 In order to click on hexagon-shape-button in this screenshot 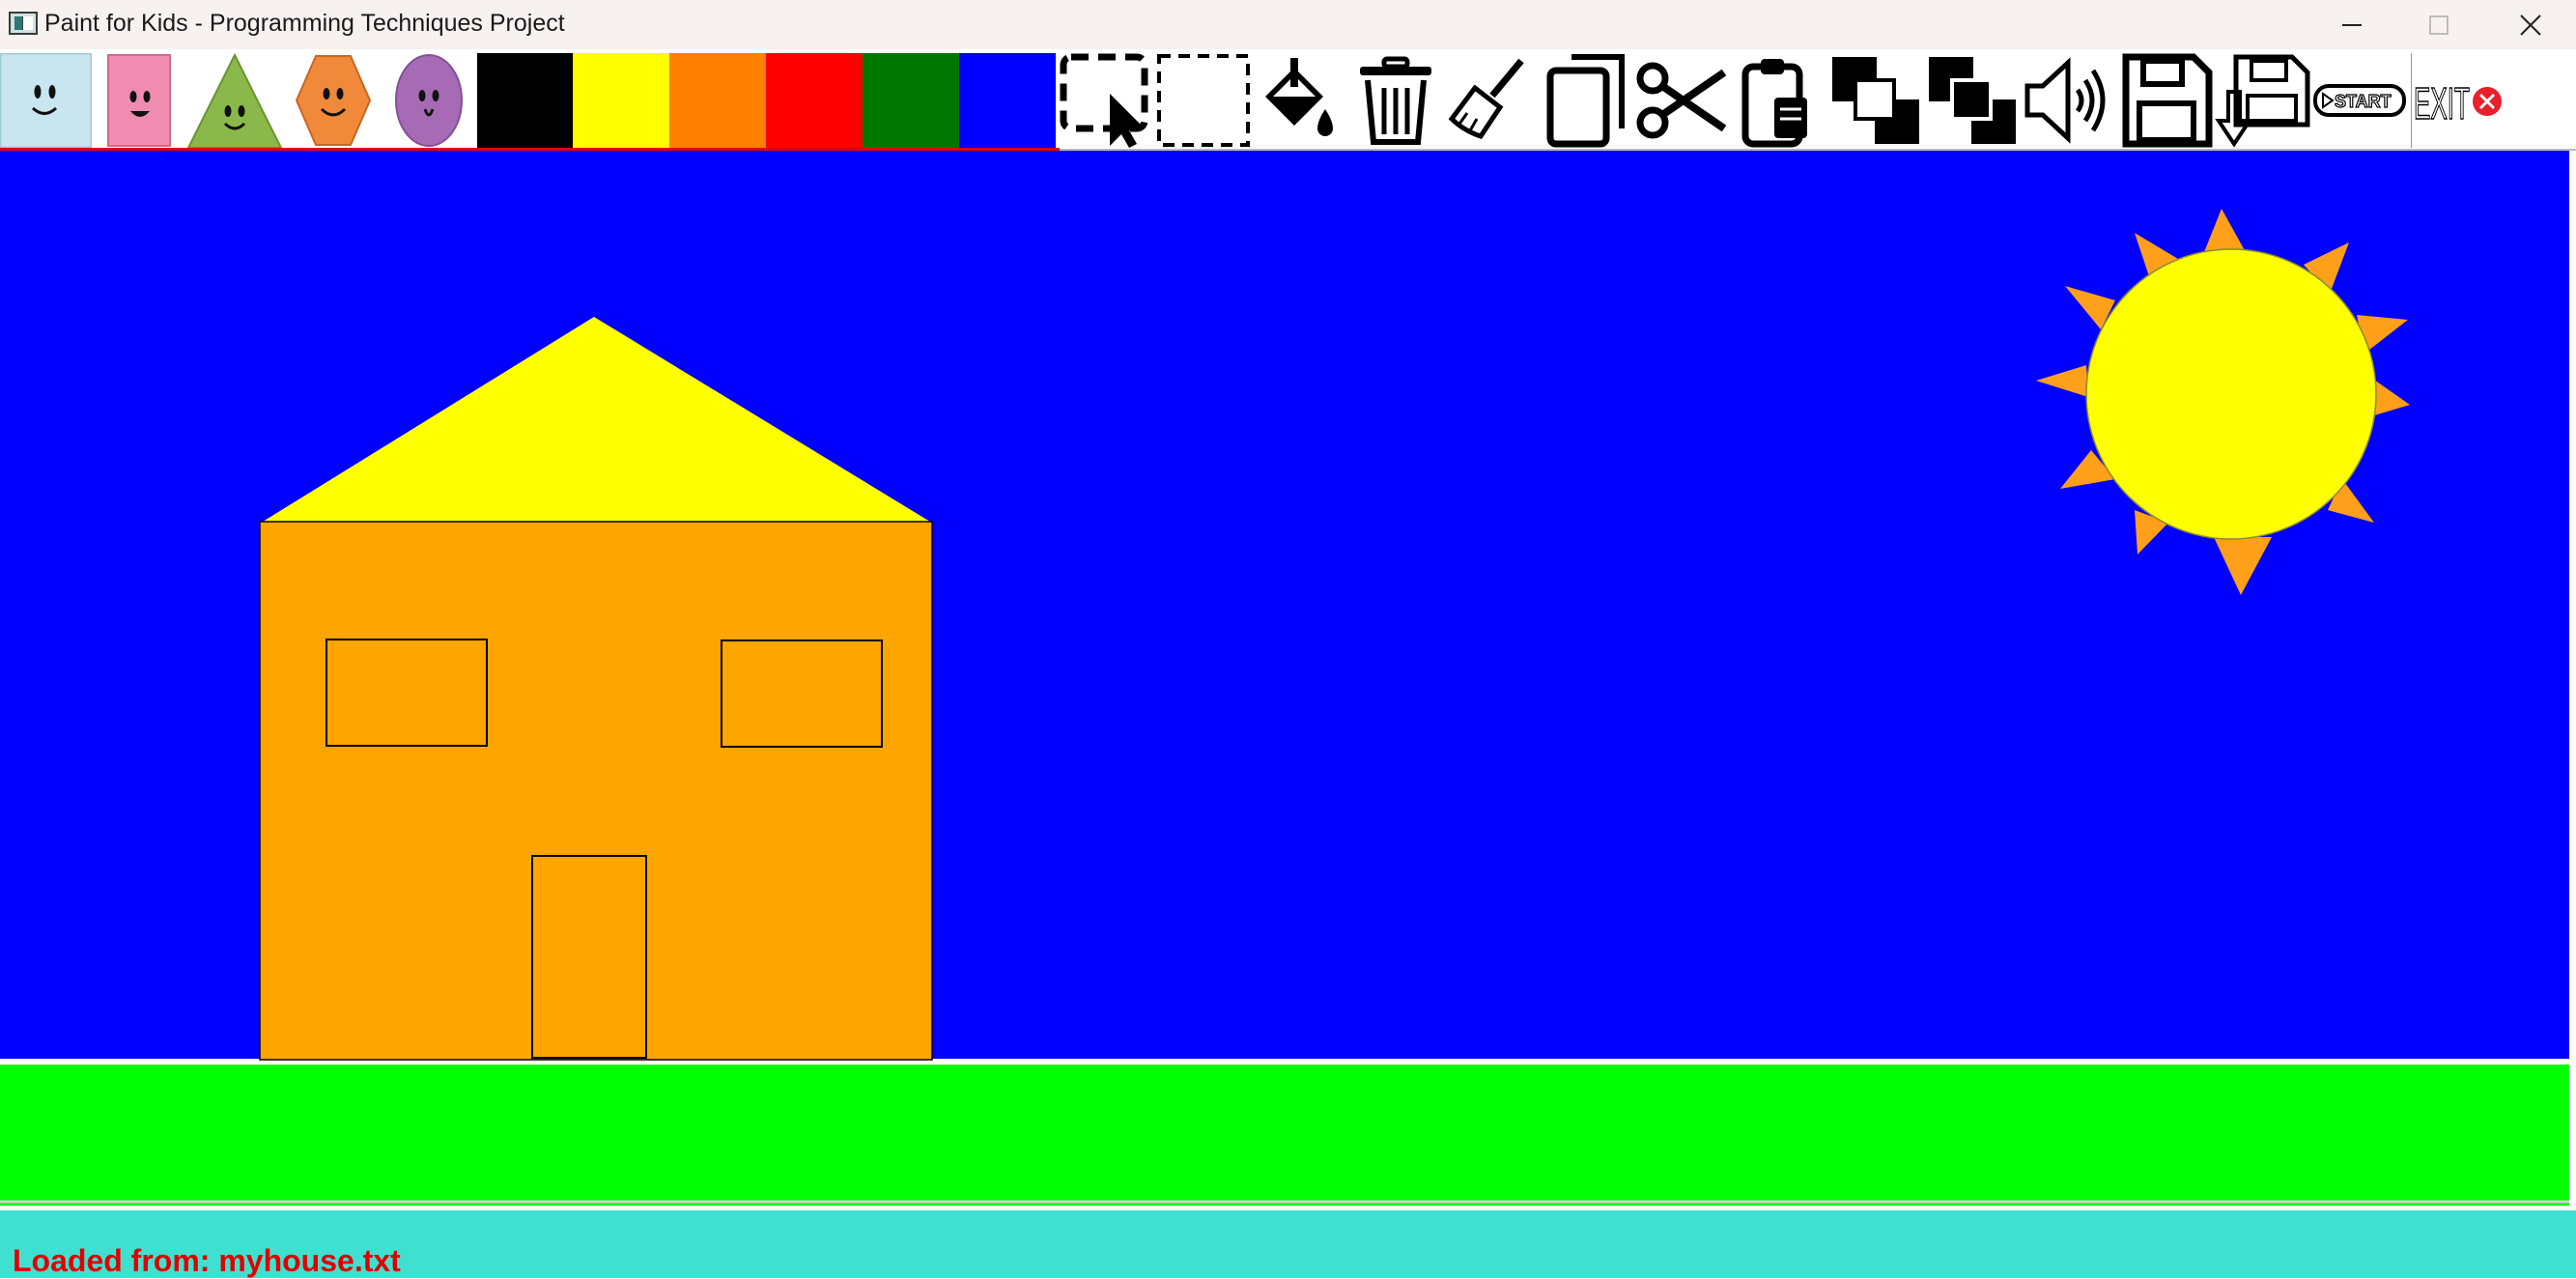, I will do `click(333, 100)`.